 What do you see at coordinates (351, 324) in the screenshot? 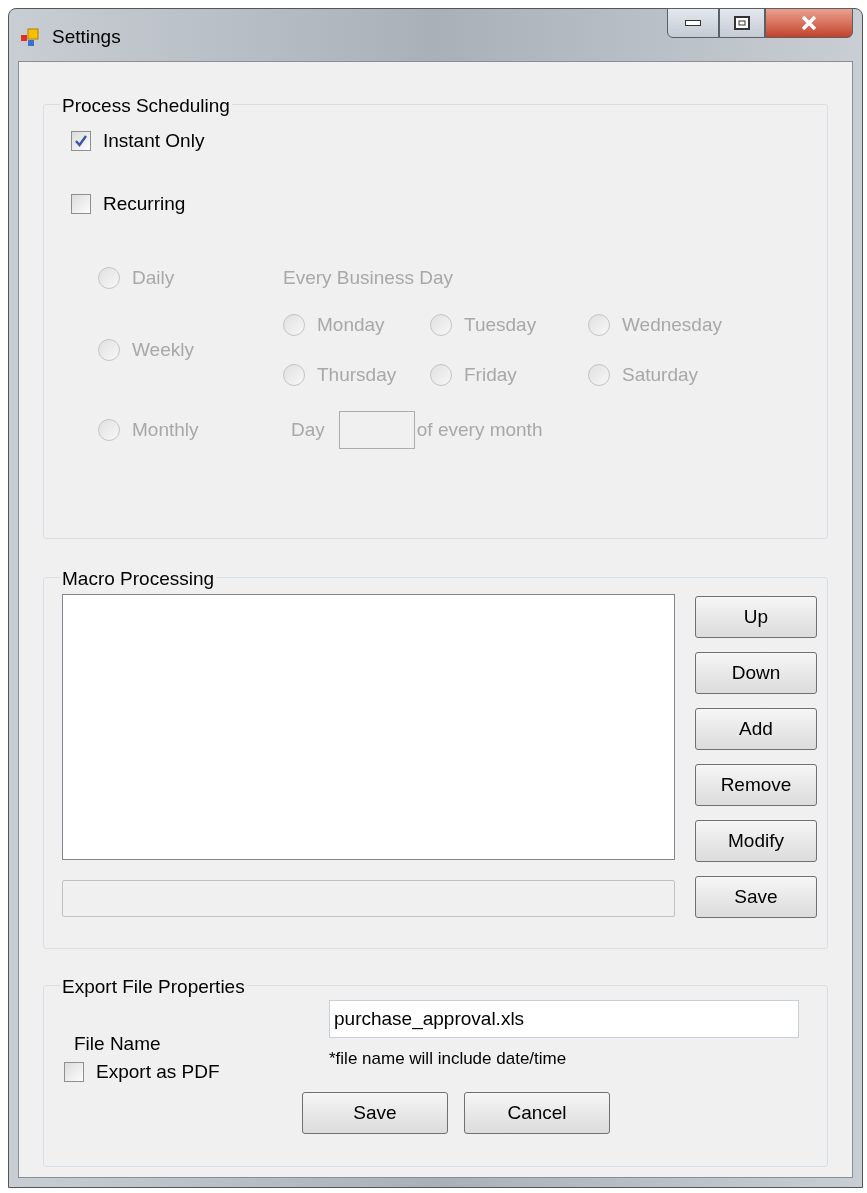
I see `radio-label: Monday` at bounding box center [351, 324].